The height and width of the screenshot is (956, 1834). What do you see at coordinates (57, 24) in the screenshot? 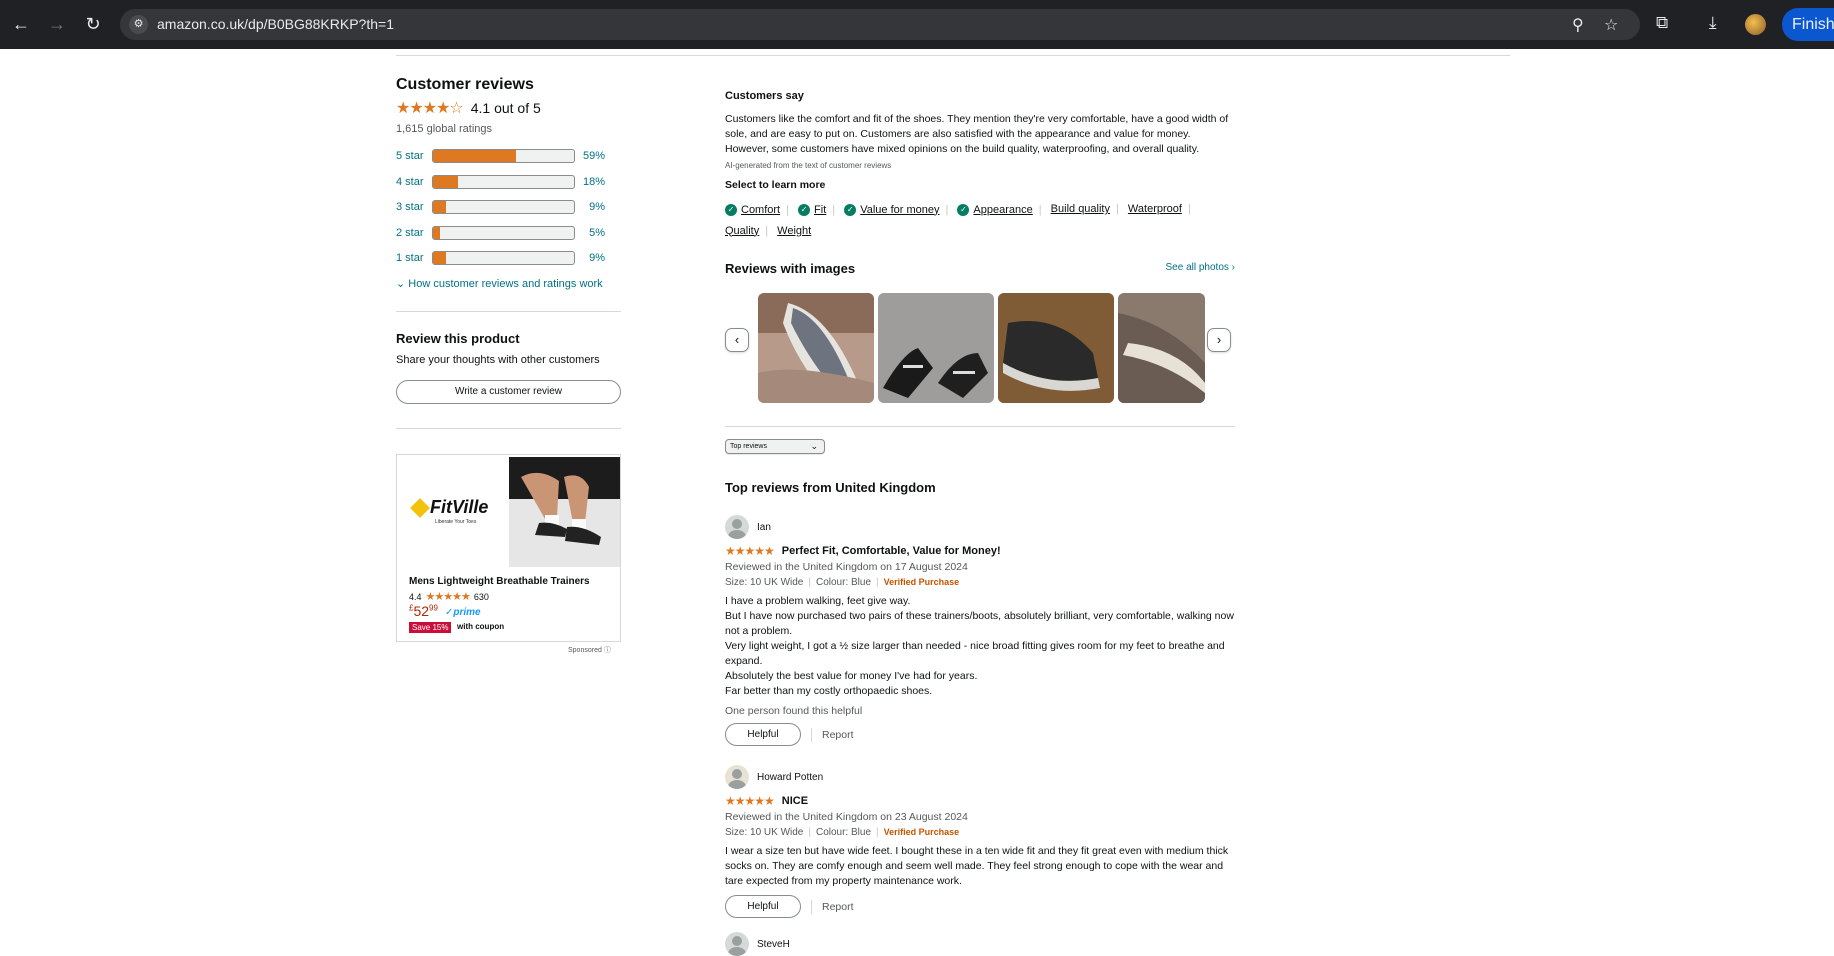
I see `forward-arrow-icon: →` at bounding box center [57, 24].